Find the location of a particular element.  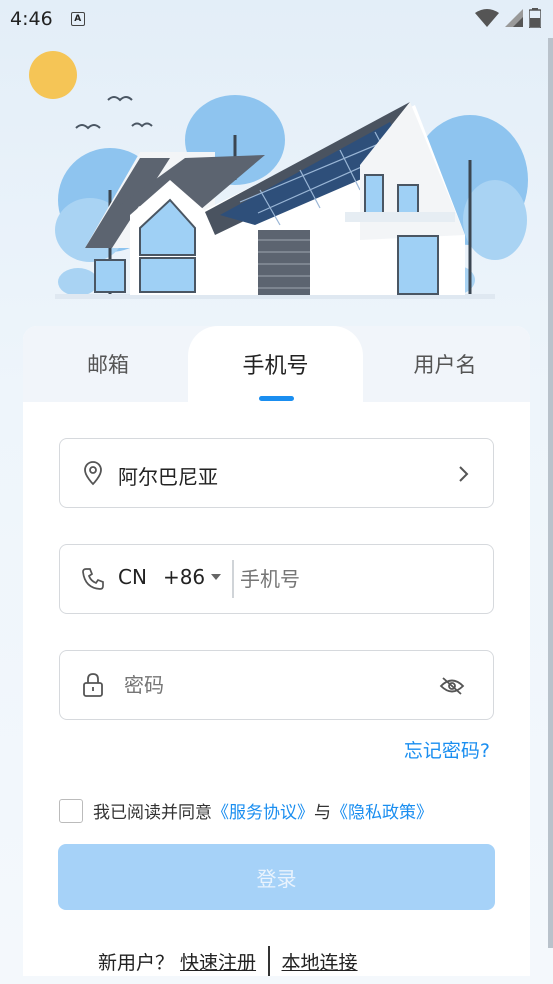

footer-links: 新用户？ 快速注册 本地连接 is located at coordinates (228, 961).